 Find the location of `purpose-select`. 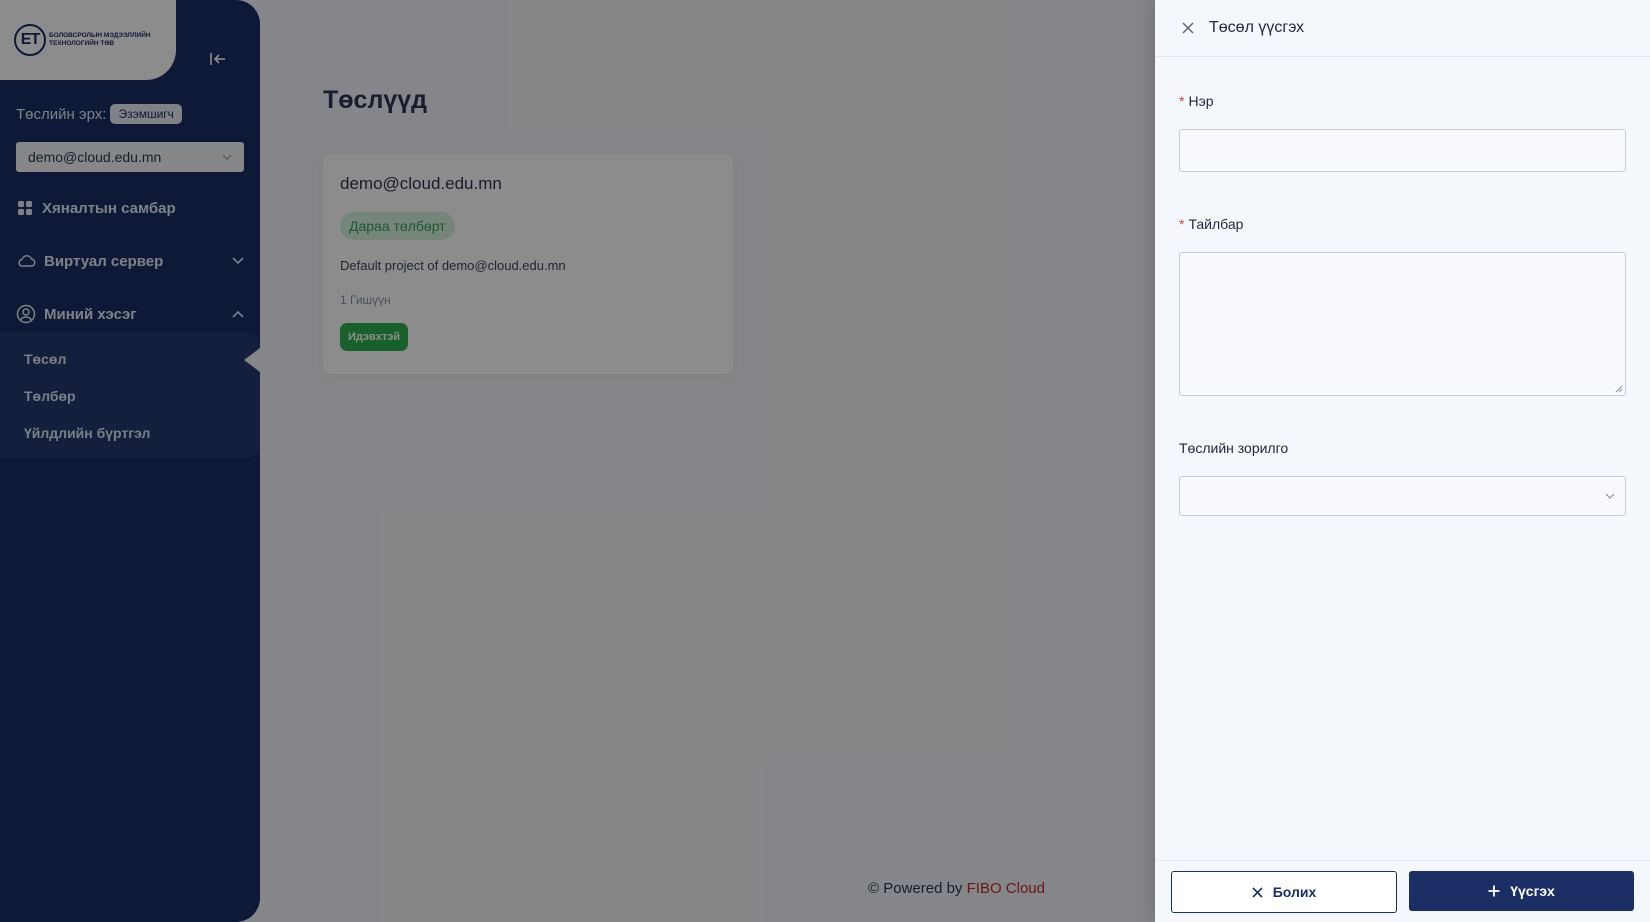

purpose-select is located at coordinates (1402, 496).